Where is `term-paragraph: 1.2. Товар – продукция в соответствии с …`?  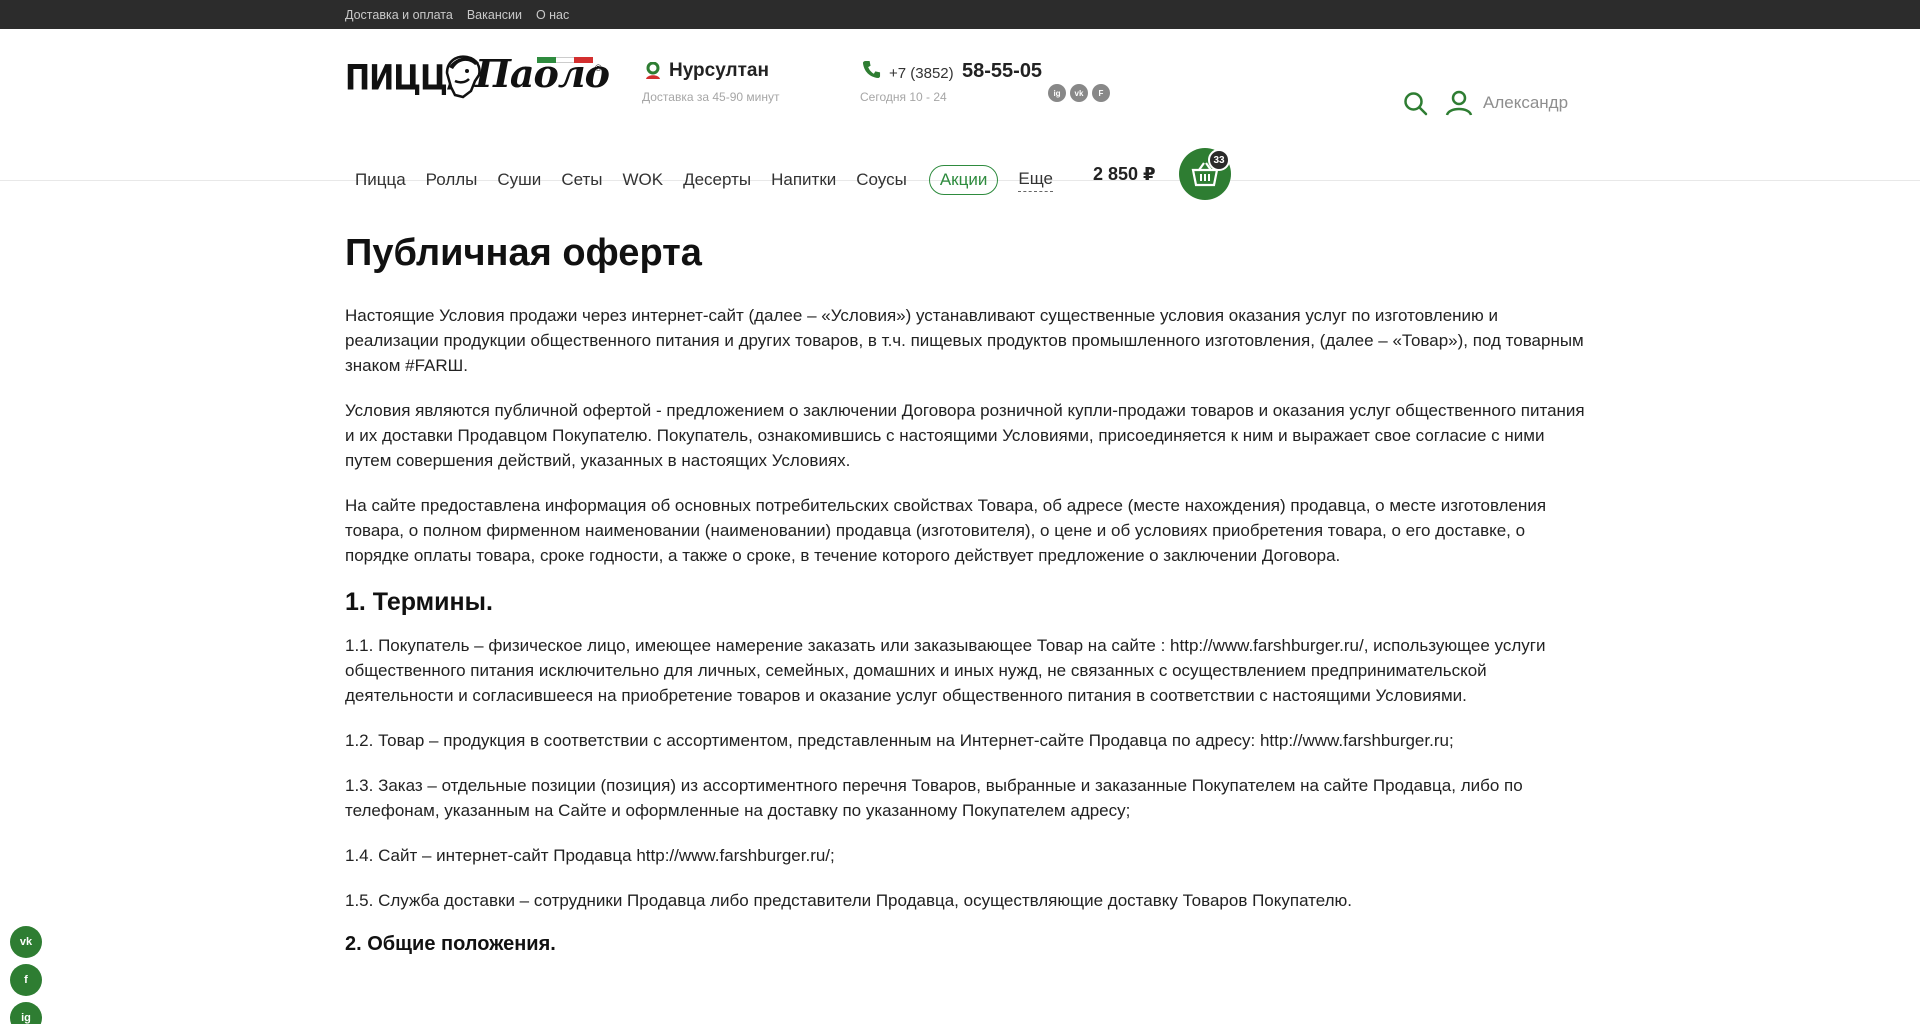 term-paragraph: 1.2. Товар – продукция в соответствии с … is located at coordinates (899, 740).